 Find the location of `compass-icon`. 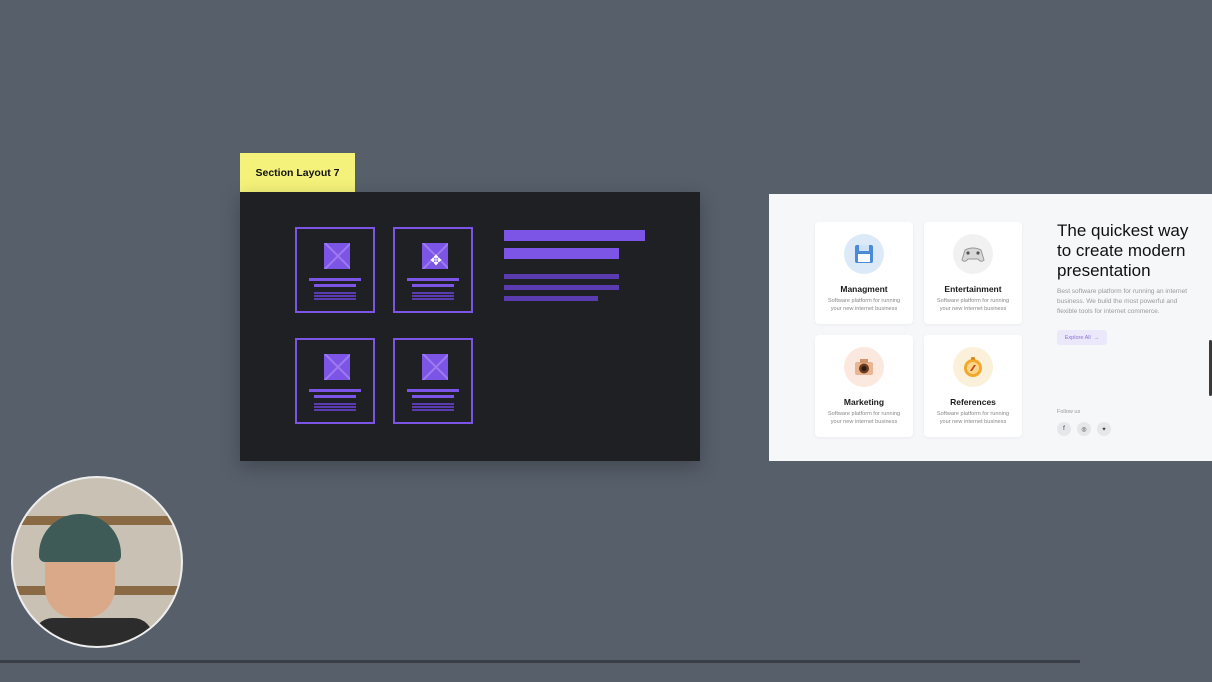

compass-icon is located at coordinates (973, 367).